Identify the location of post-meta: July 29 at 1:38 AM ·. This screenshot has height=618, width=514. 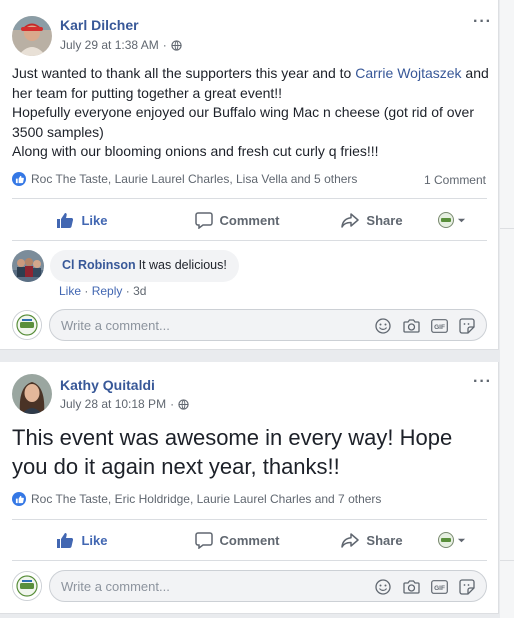
(121, 45).